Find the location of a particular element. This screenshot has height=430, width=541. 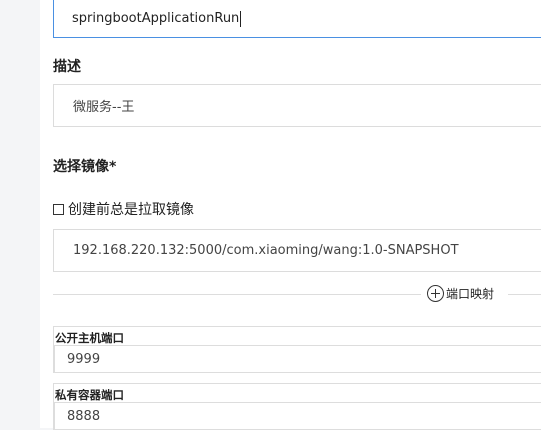

divider-left is located at coordinates (237, 294).